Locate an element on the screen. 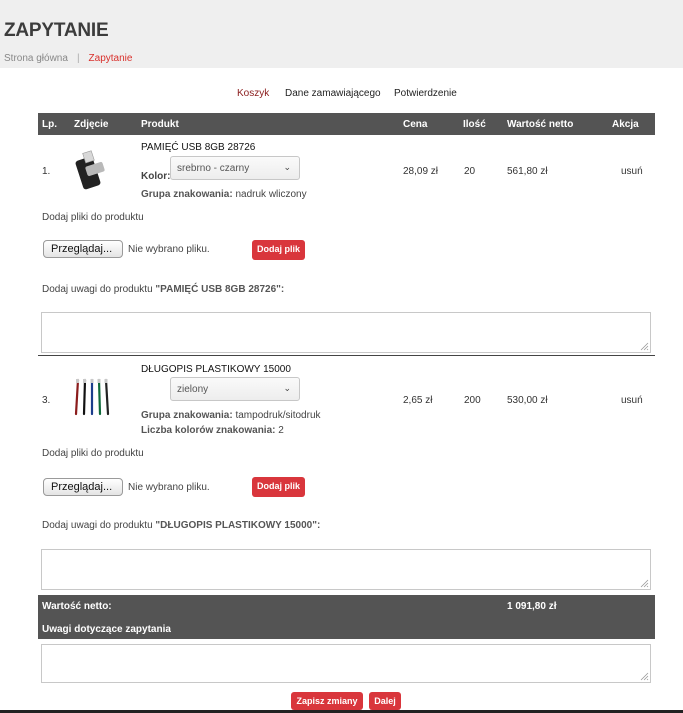 Image resolution: width=683 pixels, height=713 pixels. inquiry-notes-textarea is located at coordinates (346, 663).